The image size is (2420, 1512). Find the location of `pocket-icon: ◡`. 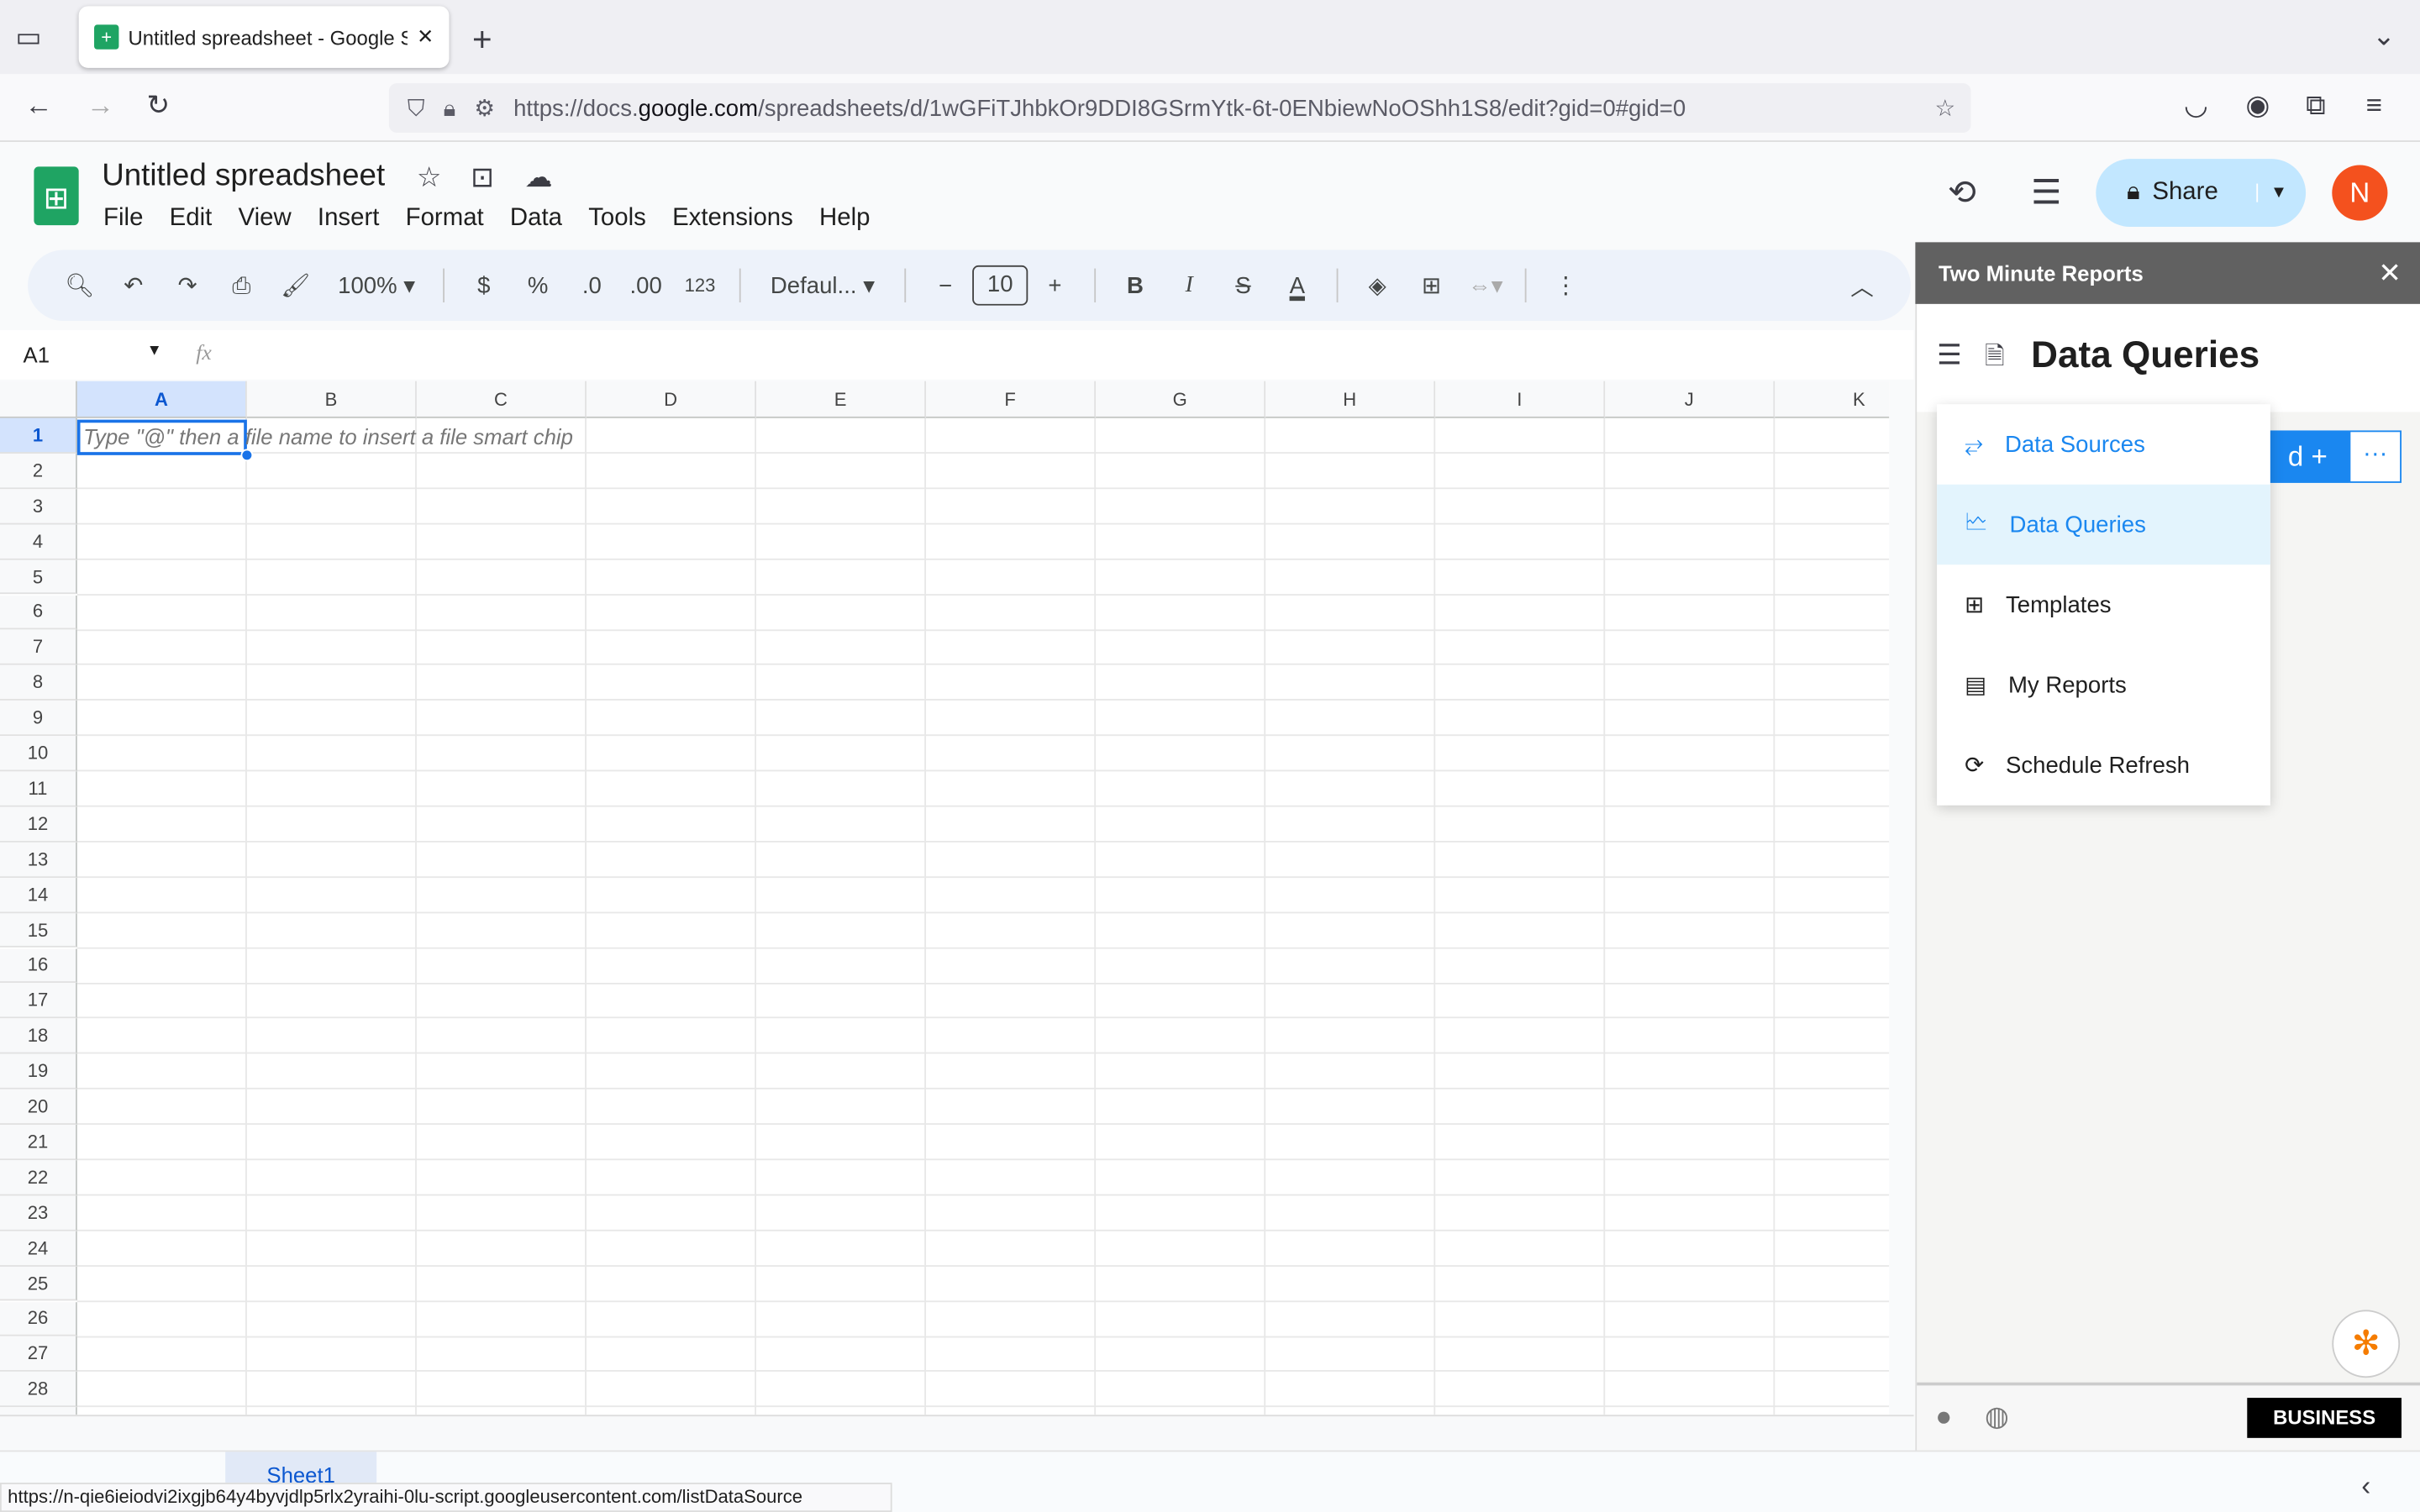

pocket-icon: ◡ is located at coordinates (2196, 106).